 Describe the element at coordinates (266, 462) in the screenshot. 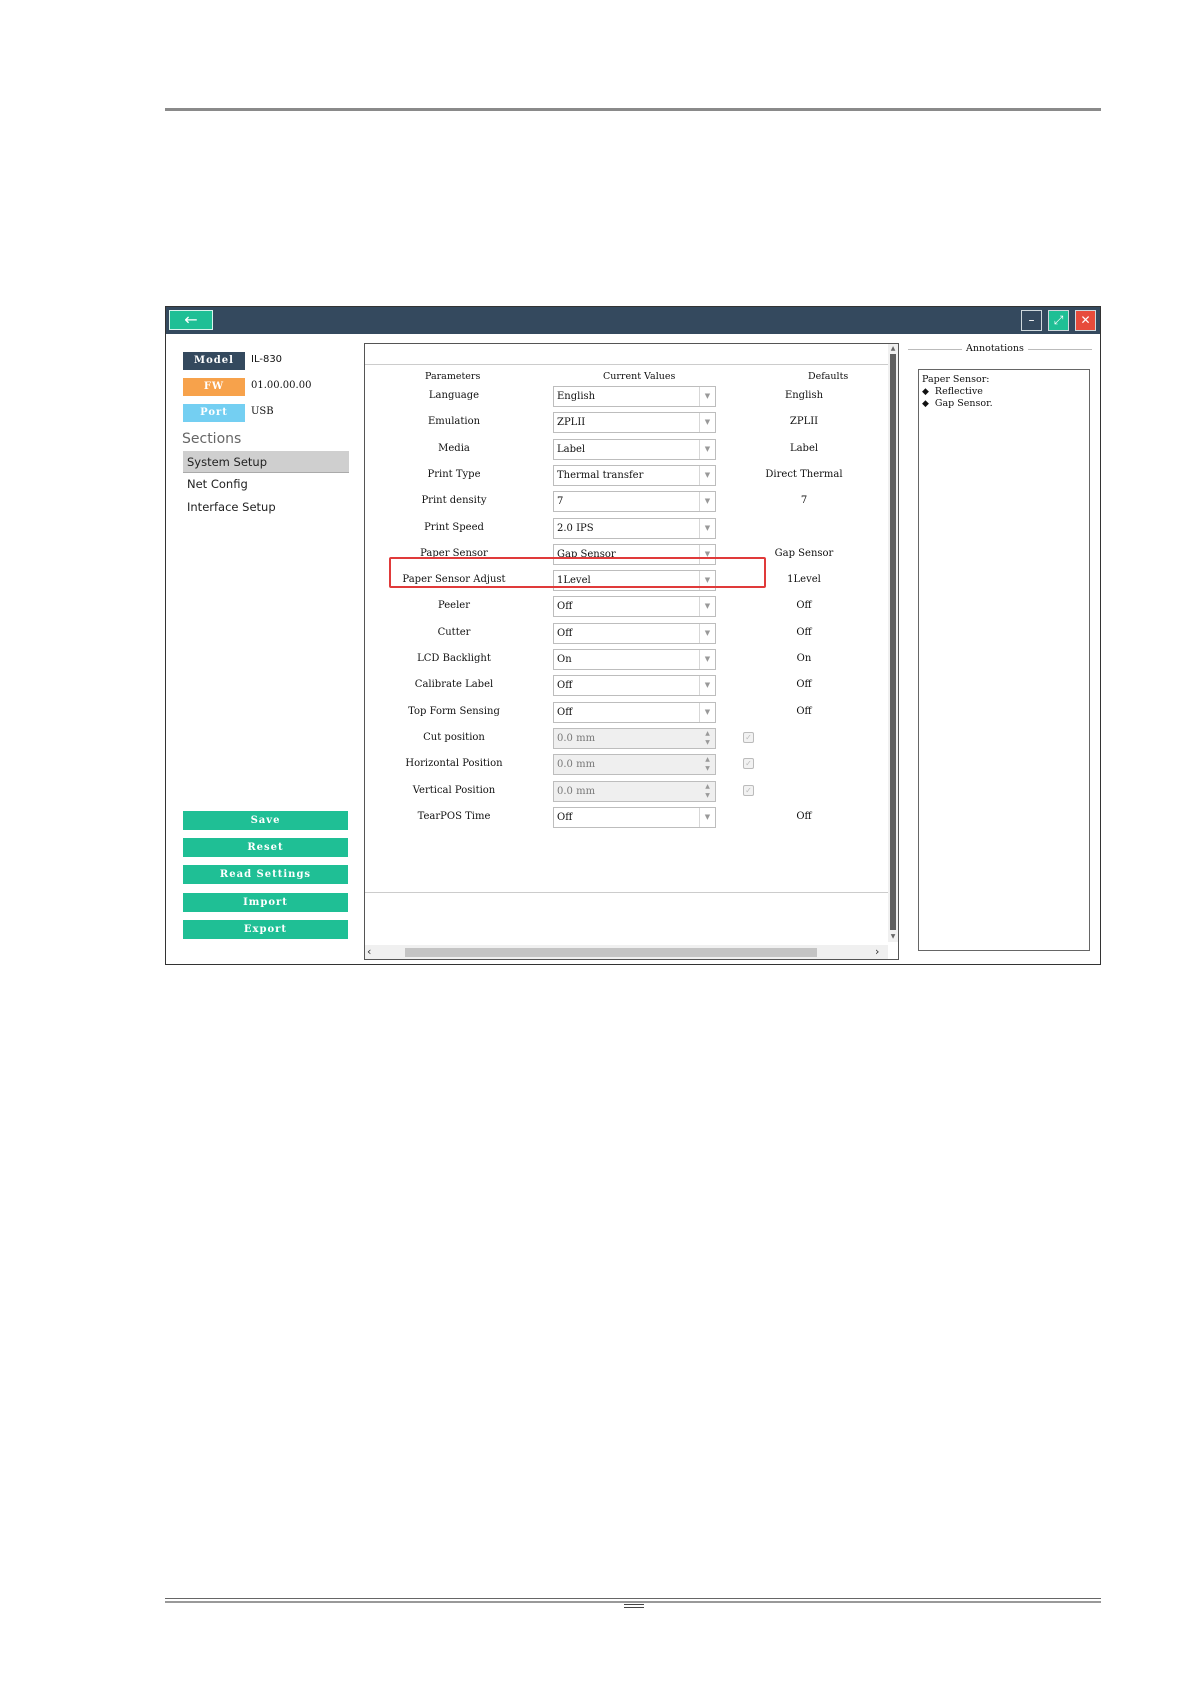

I see `section-system-setup: System Setup` at that location.